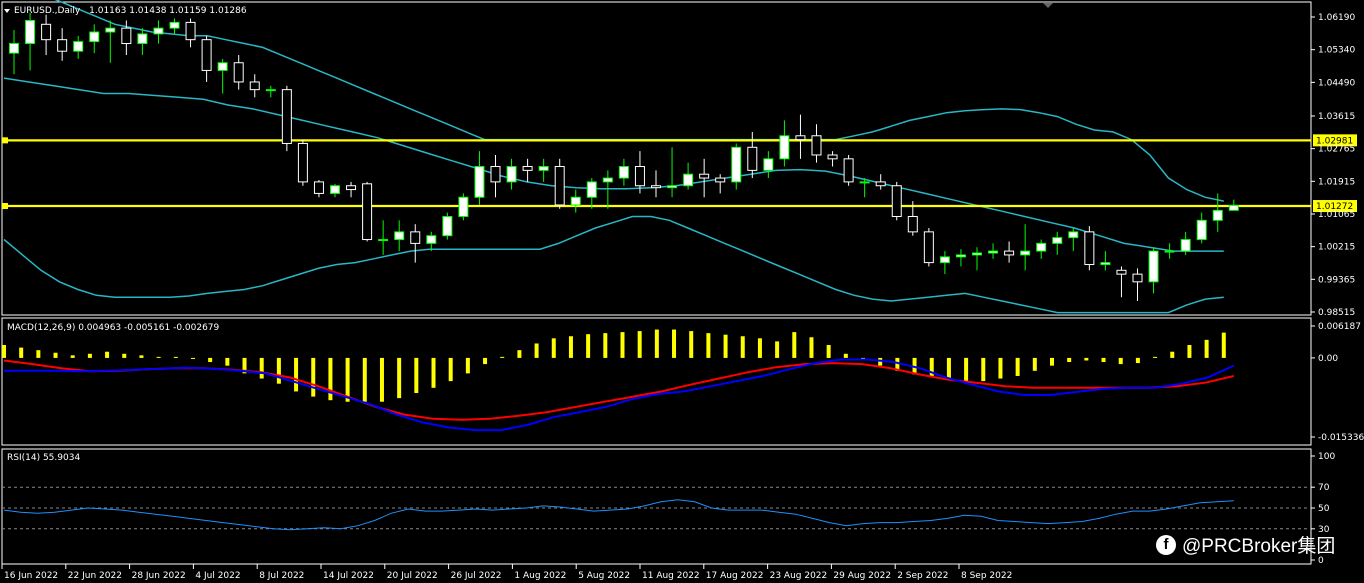  What do you see at coordinates (5, 206) in the screenshot?
I see `level-anchor` at bounding box center [5, 206].